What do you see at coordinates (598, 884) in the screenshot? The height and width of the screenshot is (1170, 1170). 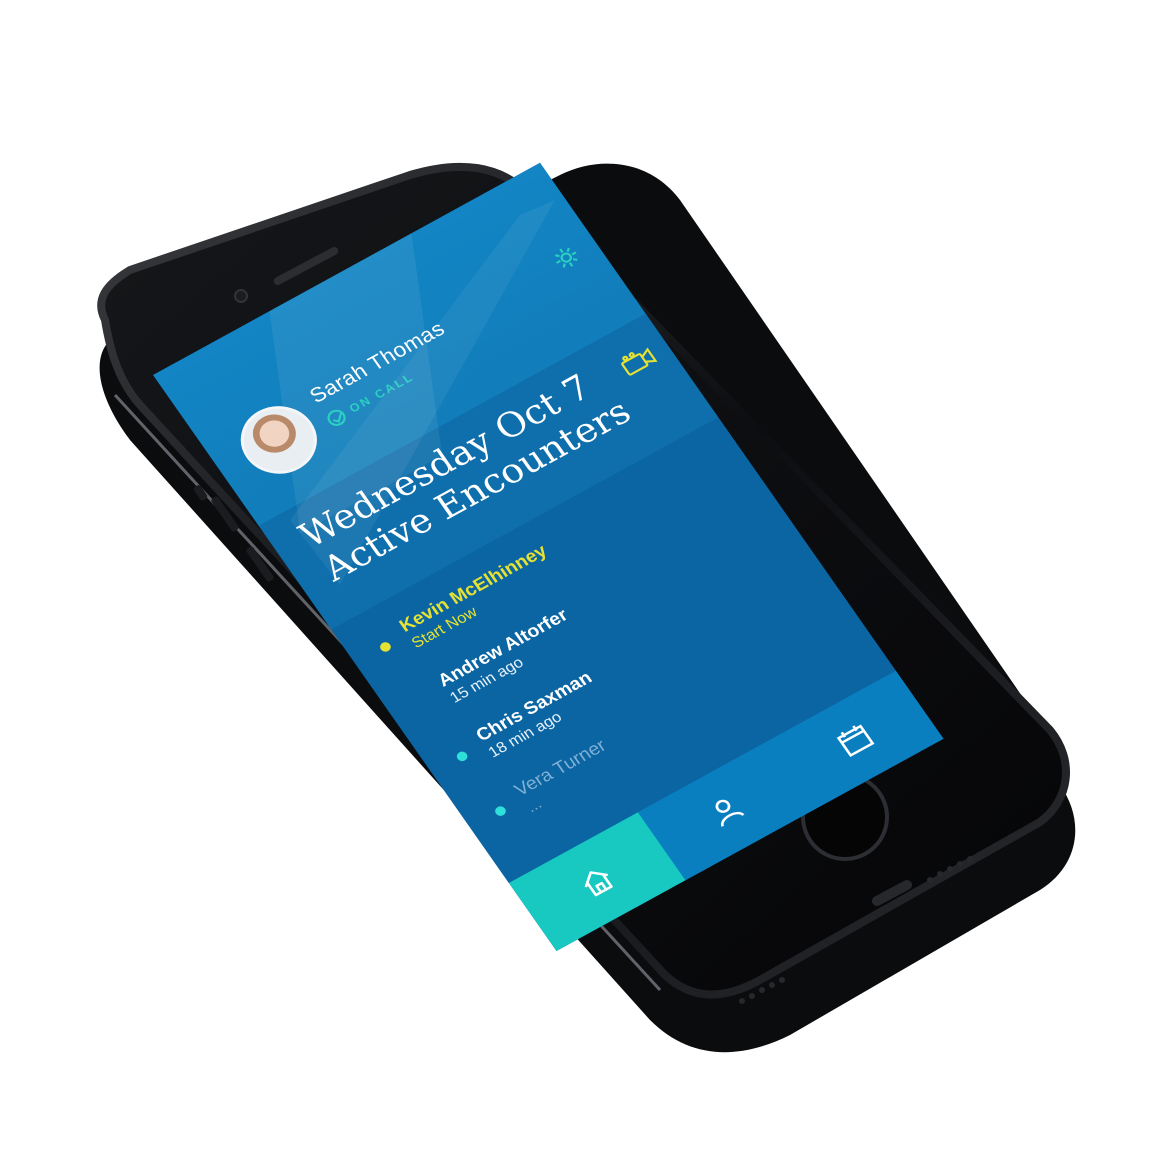 I see `home-icon` at bounding box center [598, 884].